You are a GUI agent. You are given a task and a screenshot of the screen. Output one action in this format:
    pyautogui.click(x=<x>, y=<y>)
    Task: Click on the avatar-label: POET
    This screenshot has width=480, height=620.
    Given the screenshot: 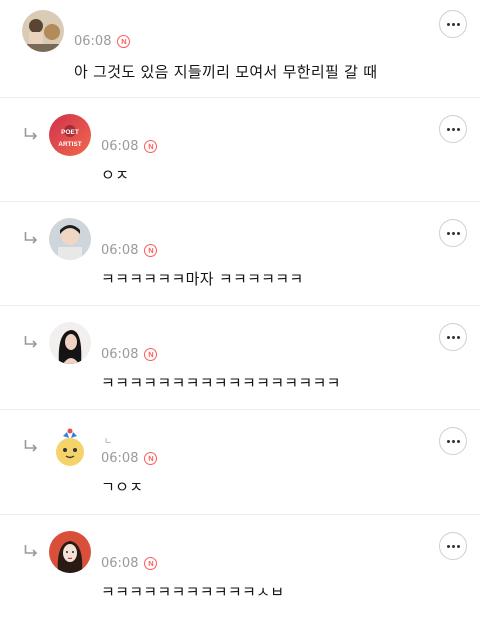 What is the action you would take?
    pyautogui.click(x=70, y=132)
    